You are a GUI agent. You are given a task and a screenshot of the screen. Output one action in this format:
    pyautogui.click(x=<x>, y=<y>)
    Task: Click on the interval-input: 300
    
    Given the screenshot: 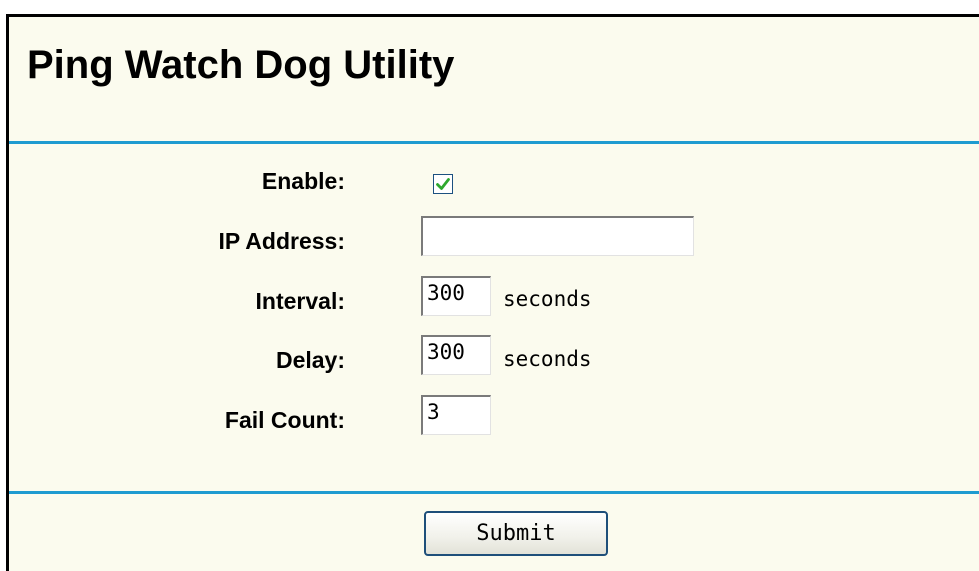 What is the action you would take?
    pyautogui.click(x=456, y=296)
    